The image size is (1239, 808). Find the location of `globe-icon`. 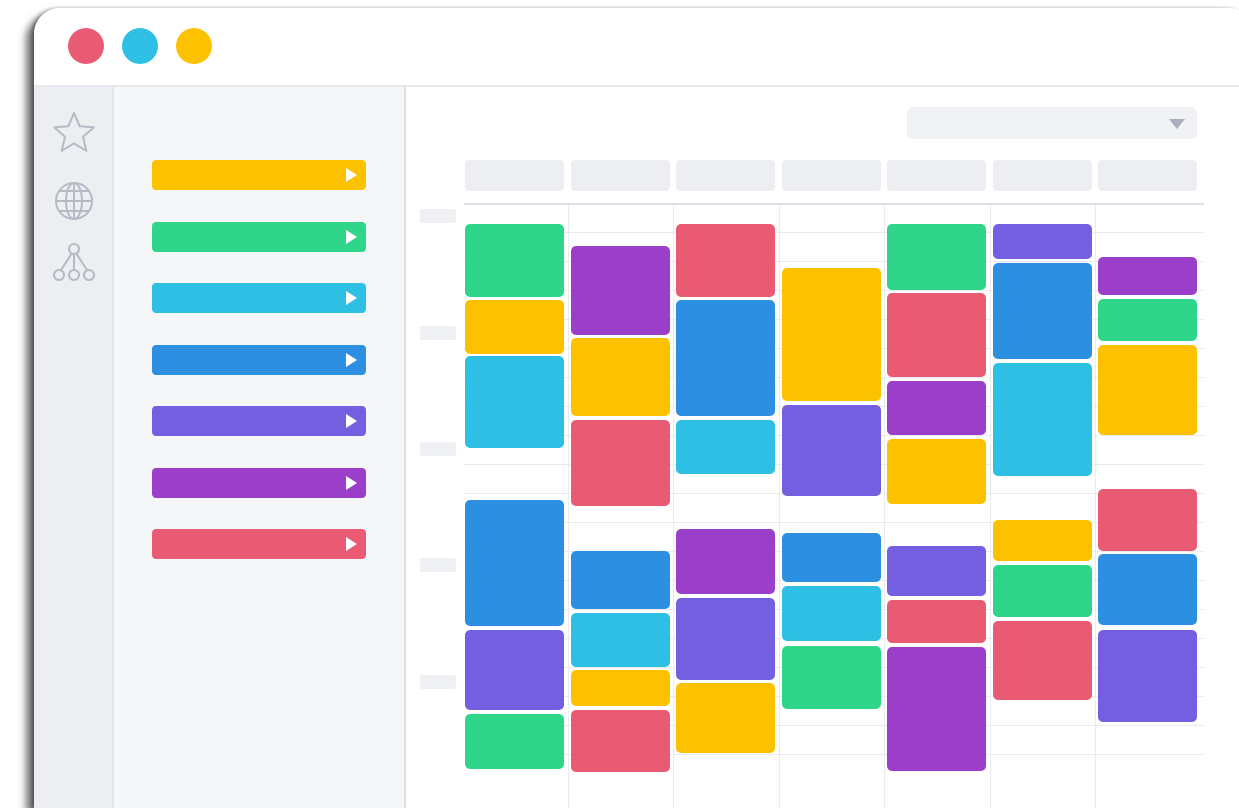

globe-icon is located at coordinates (74, 201).